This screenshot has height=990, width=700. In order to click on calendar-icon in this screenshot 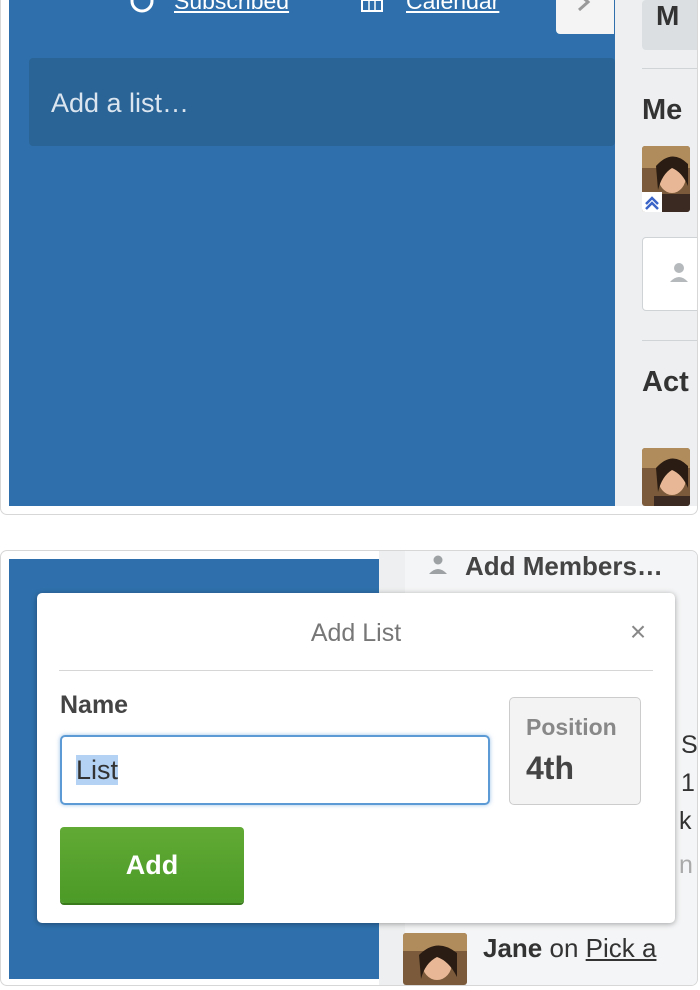, I will do `click(372, 6)`.